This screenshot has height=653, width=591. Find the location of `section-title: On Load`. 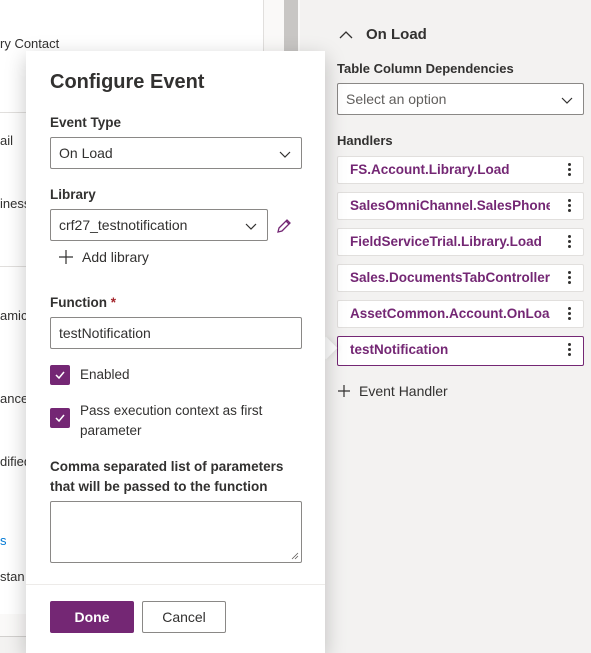

section-title: On Load is located at coordinates (396, 34).